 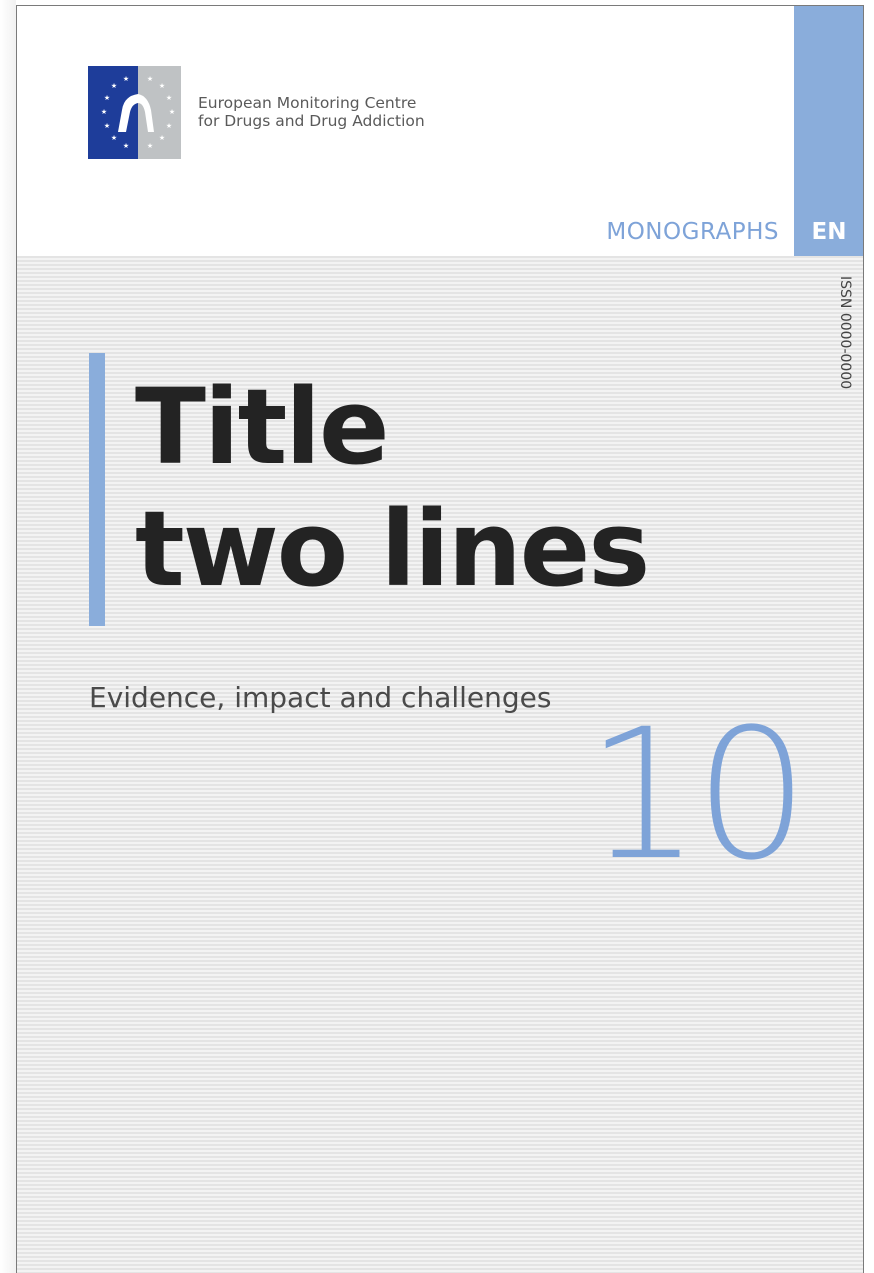 I want to click on issue-number: 10, so click(x=697, y=795).